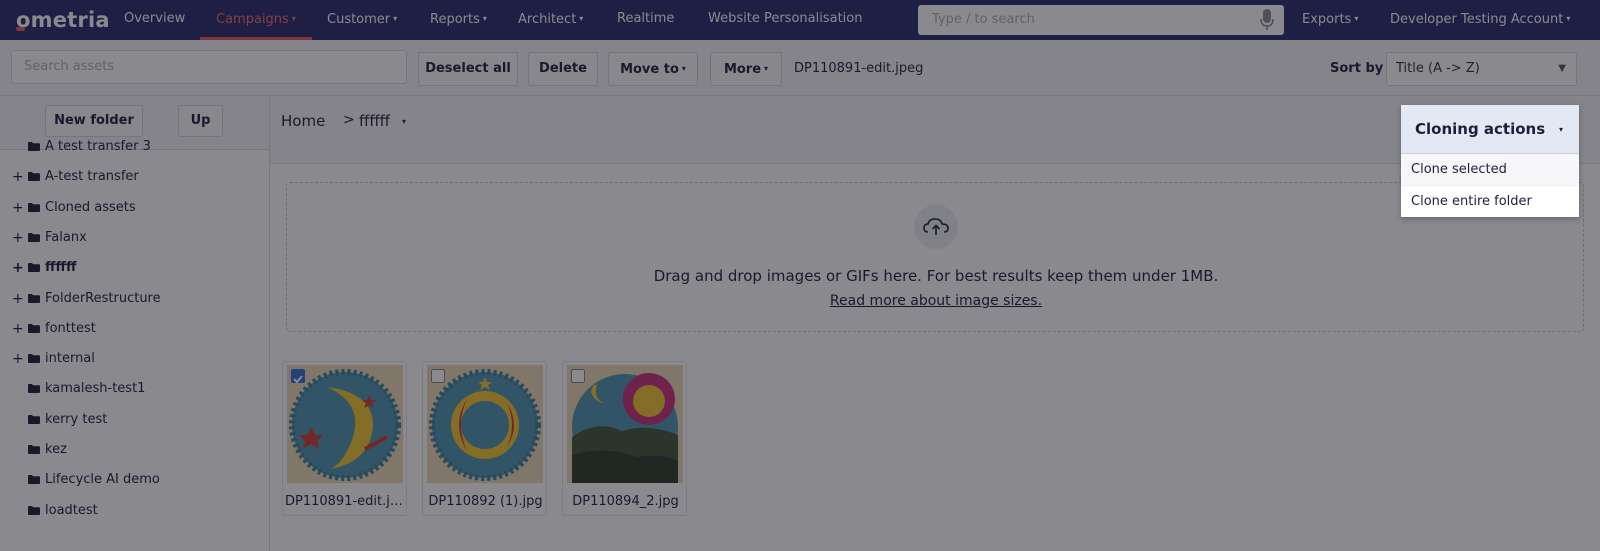 The image size is (1600, 551). Describe the element at coordinates (1480, 129) in the screenshot. I see `cloning-actions-label: Cloning actions` at that location.